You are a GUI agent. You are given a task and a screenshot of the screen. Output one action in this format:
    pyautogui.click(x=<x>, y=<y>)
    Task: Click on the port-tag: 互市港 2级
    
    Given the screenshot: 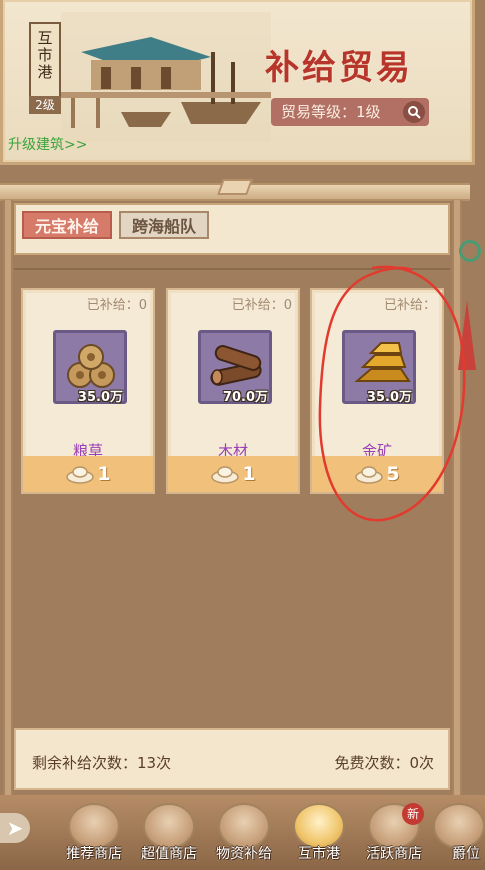 What is the action you would take?
    pyautogui.click(x=45, y=68)
    